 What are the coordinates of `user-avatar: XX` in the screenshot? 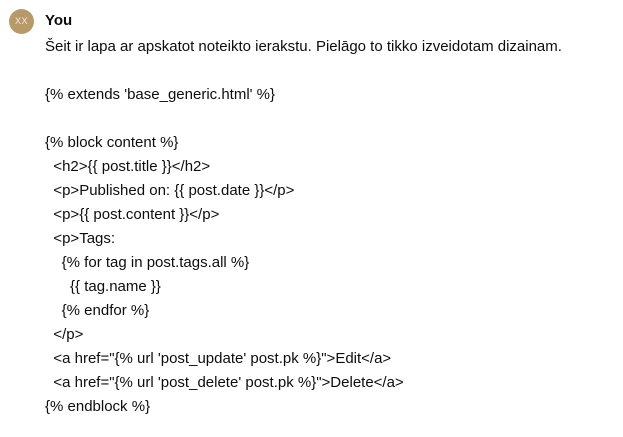 It's located at (21, 21).